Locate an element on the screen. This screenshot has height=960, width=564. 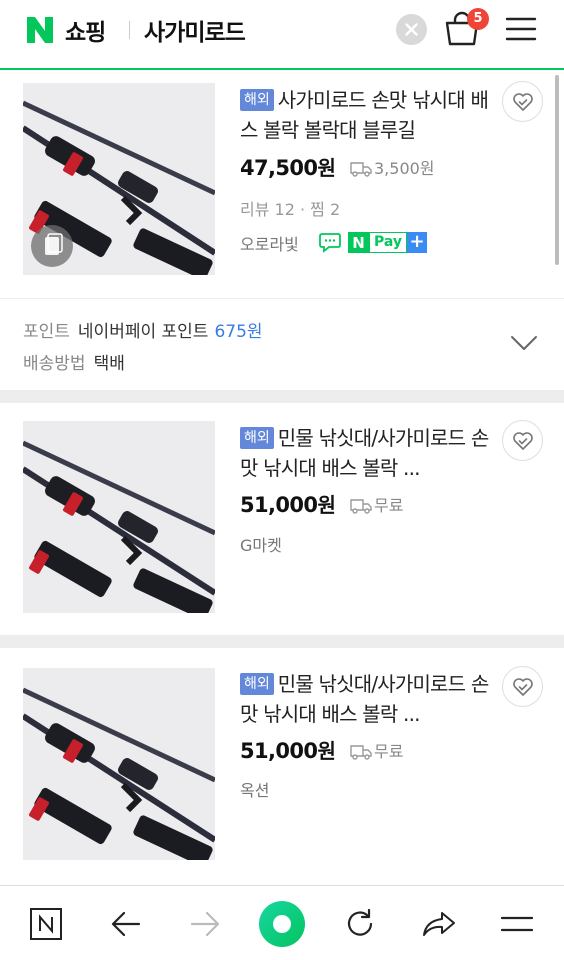
npay-badge: N Pay + is located at coordinates (388, 242).